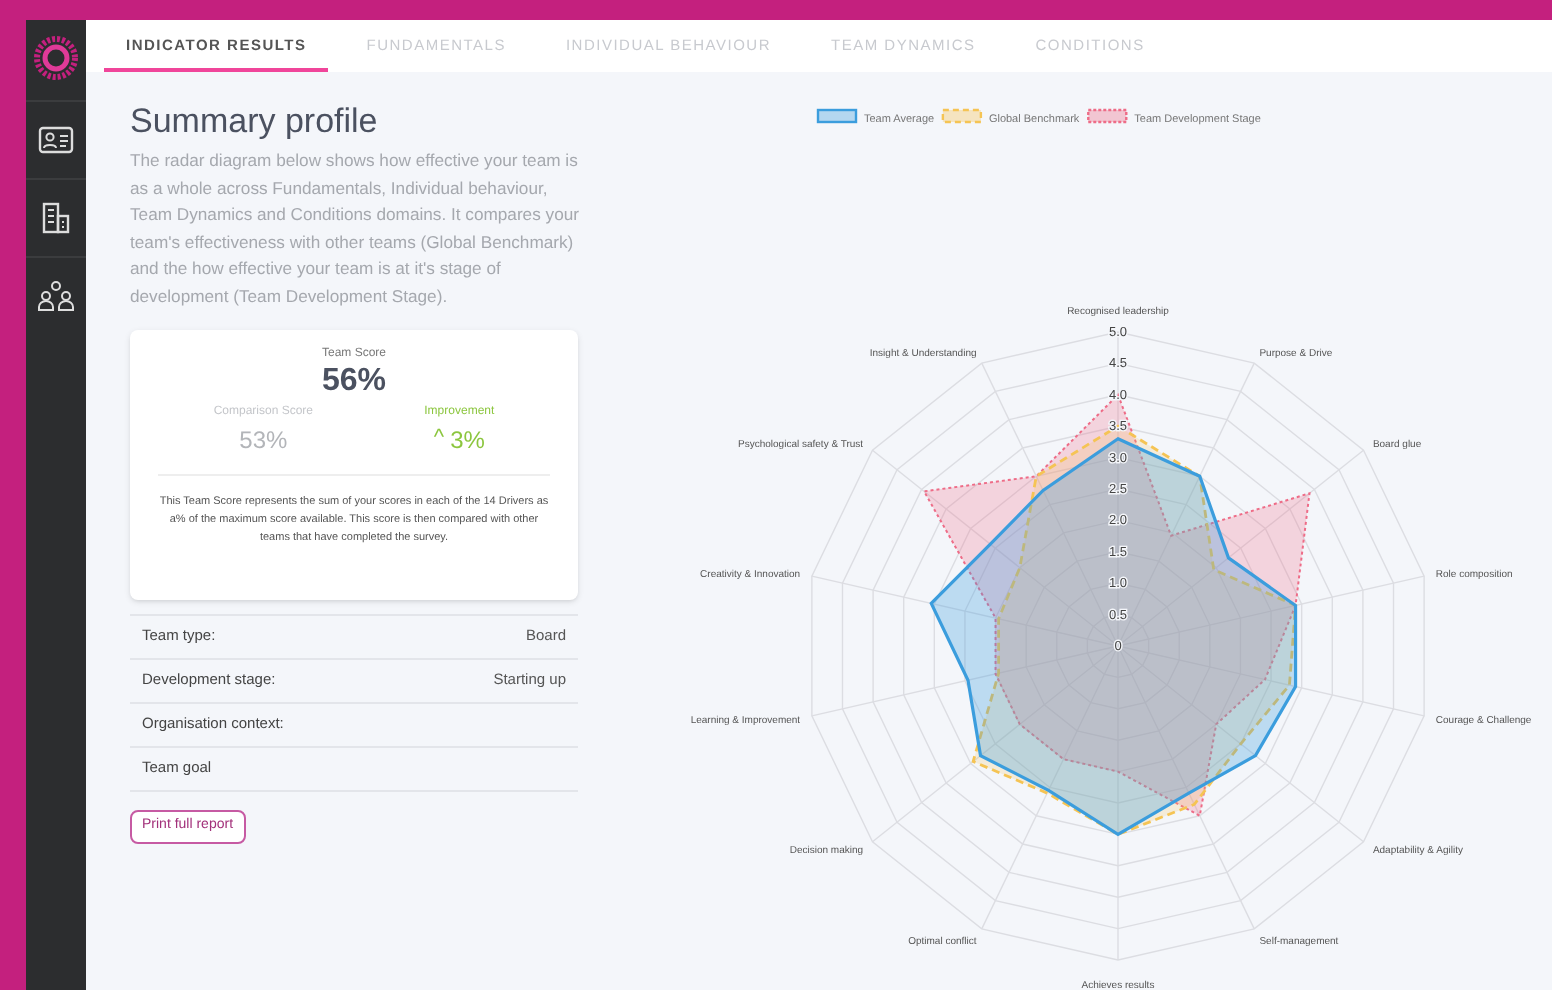 The image size is (1552, 990). What do you see at coordinates (467, 440) in the screenshot?
I see `improvement-value: 3%` at bounding box center [467, 440].